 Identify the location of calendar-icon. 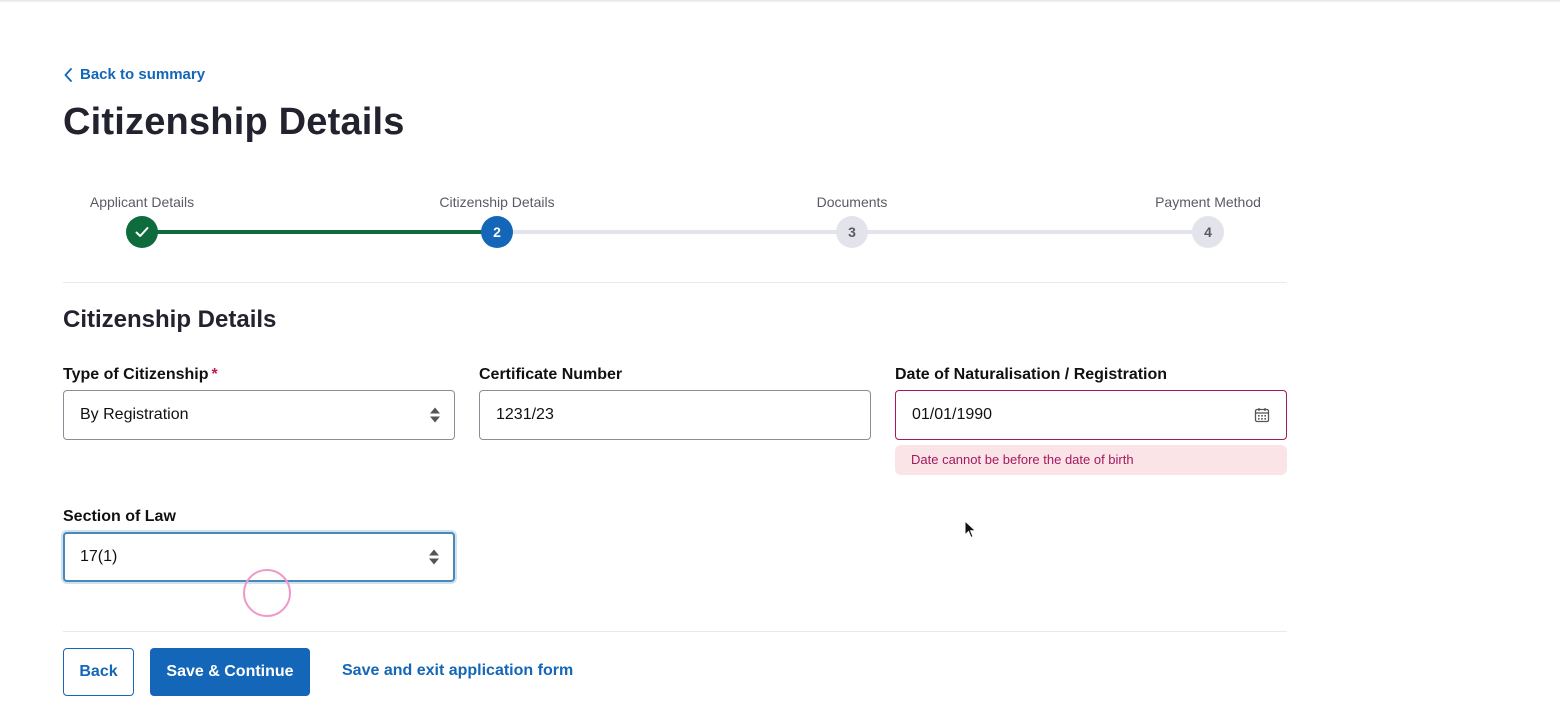
(1262, 415).